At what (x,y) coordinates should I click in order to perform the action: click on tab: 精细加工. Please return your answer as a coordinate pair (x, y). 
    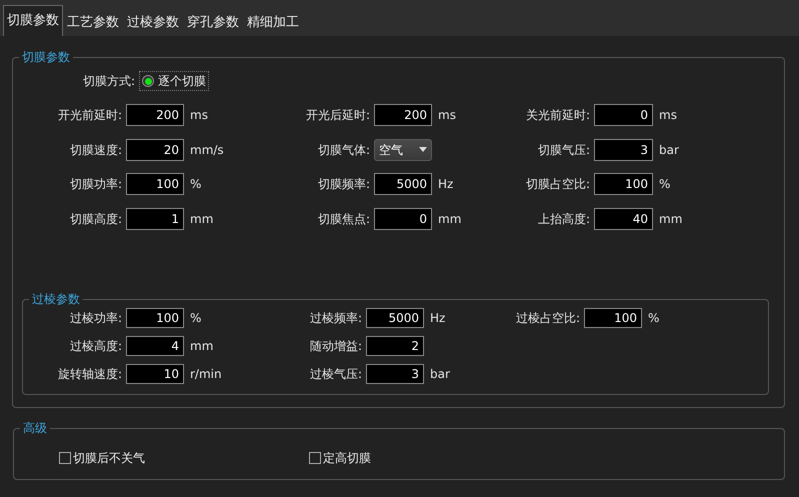
    Looking at the image, I should click on (273, 22).